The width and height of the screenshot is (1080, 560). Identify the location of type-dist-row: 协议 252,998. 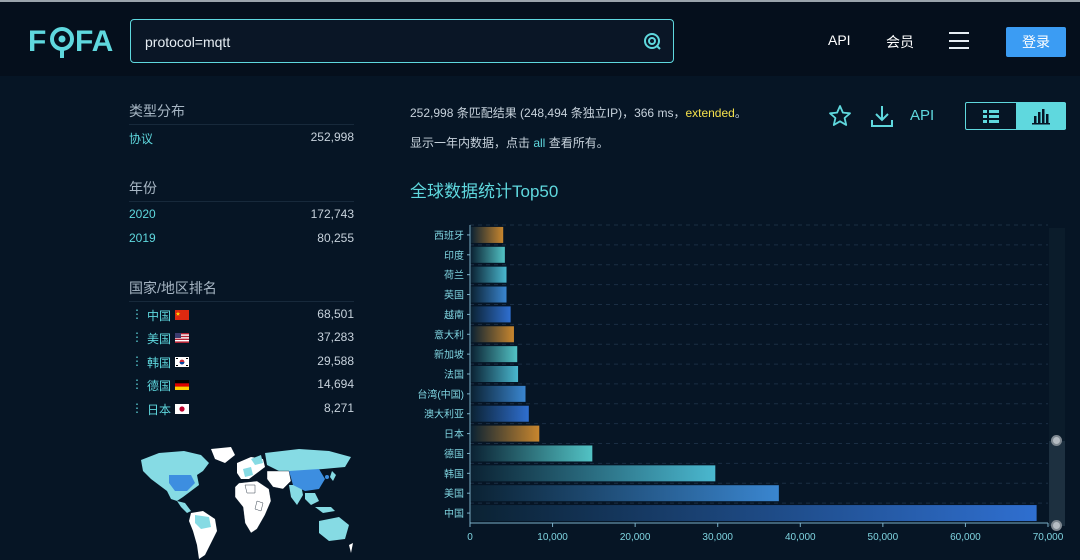
(241, 137).